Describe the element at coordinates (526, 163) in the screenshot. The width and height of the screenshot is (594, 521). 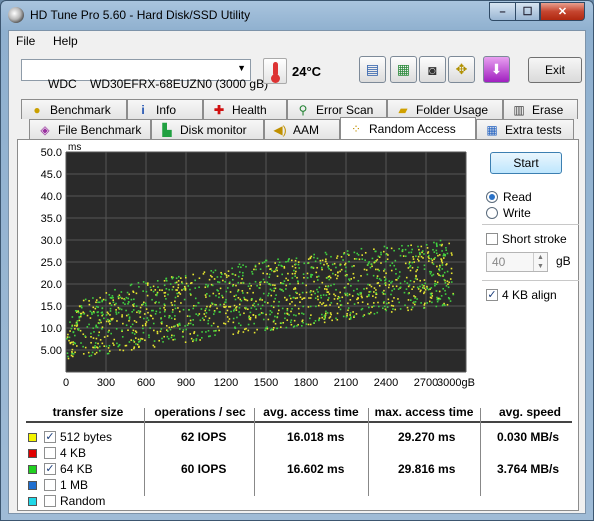
I see `start-button: Start` at that location.